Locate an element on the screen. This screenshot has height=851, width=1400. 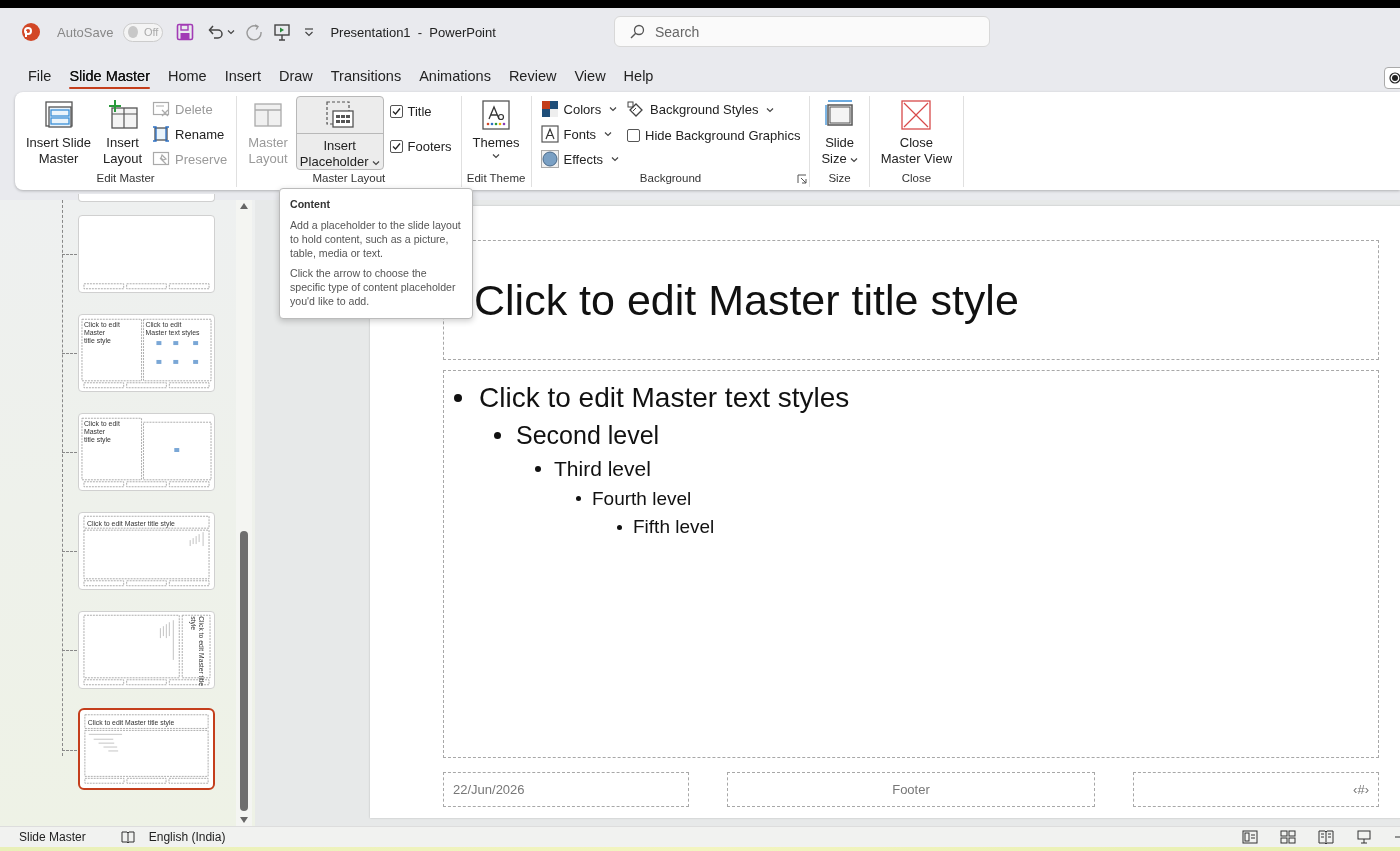
search-field: Search is located at coordinates (802, 31).